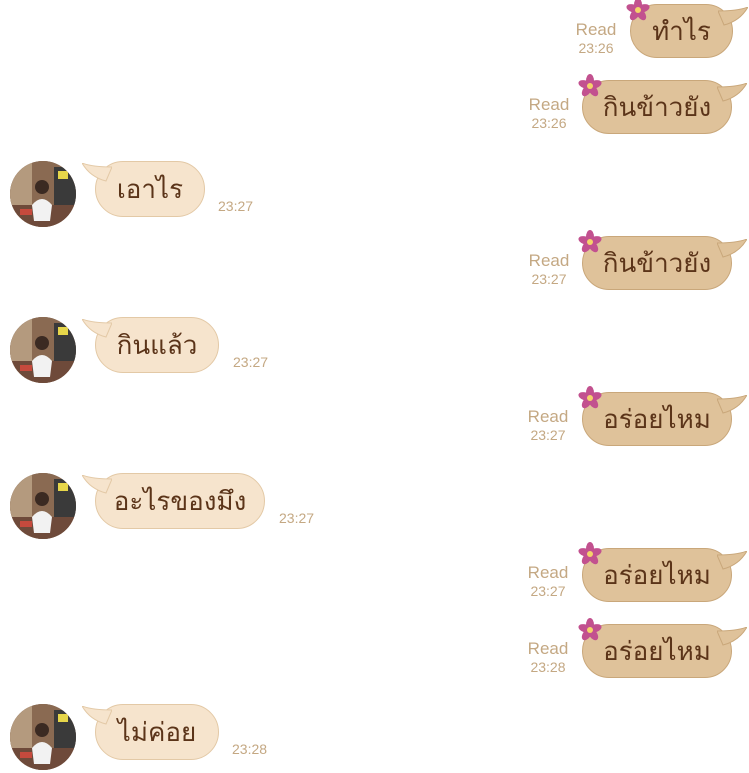 The image size is (749, 773). What do you see at coordinates (681, 31) in the screenshot?
I see `message-text: ทำไร` at bounding box center [681, 31].